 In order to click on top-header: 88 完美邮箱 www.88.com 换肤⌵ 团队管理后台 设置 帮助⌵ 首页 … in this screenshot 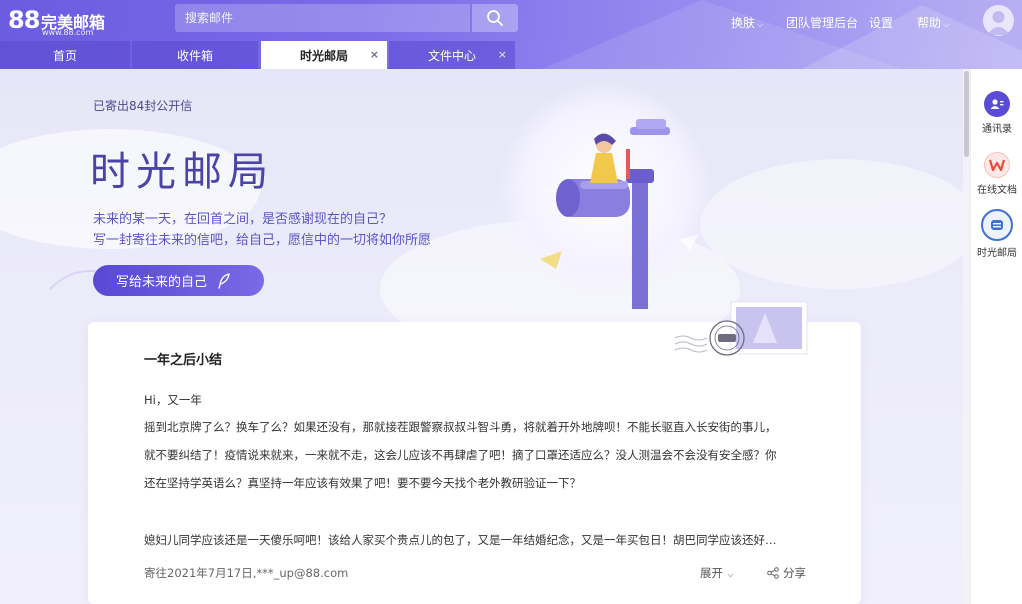, I will do `click(511, 34)`.